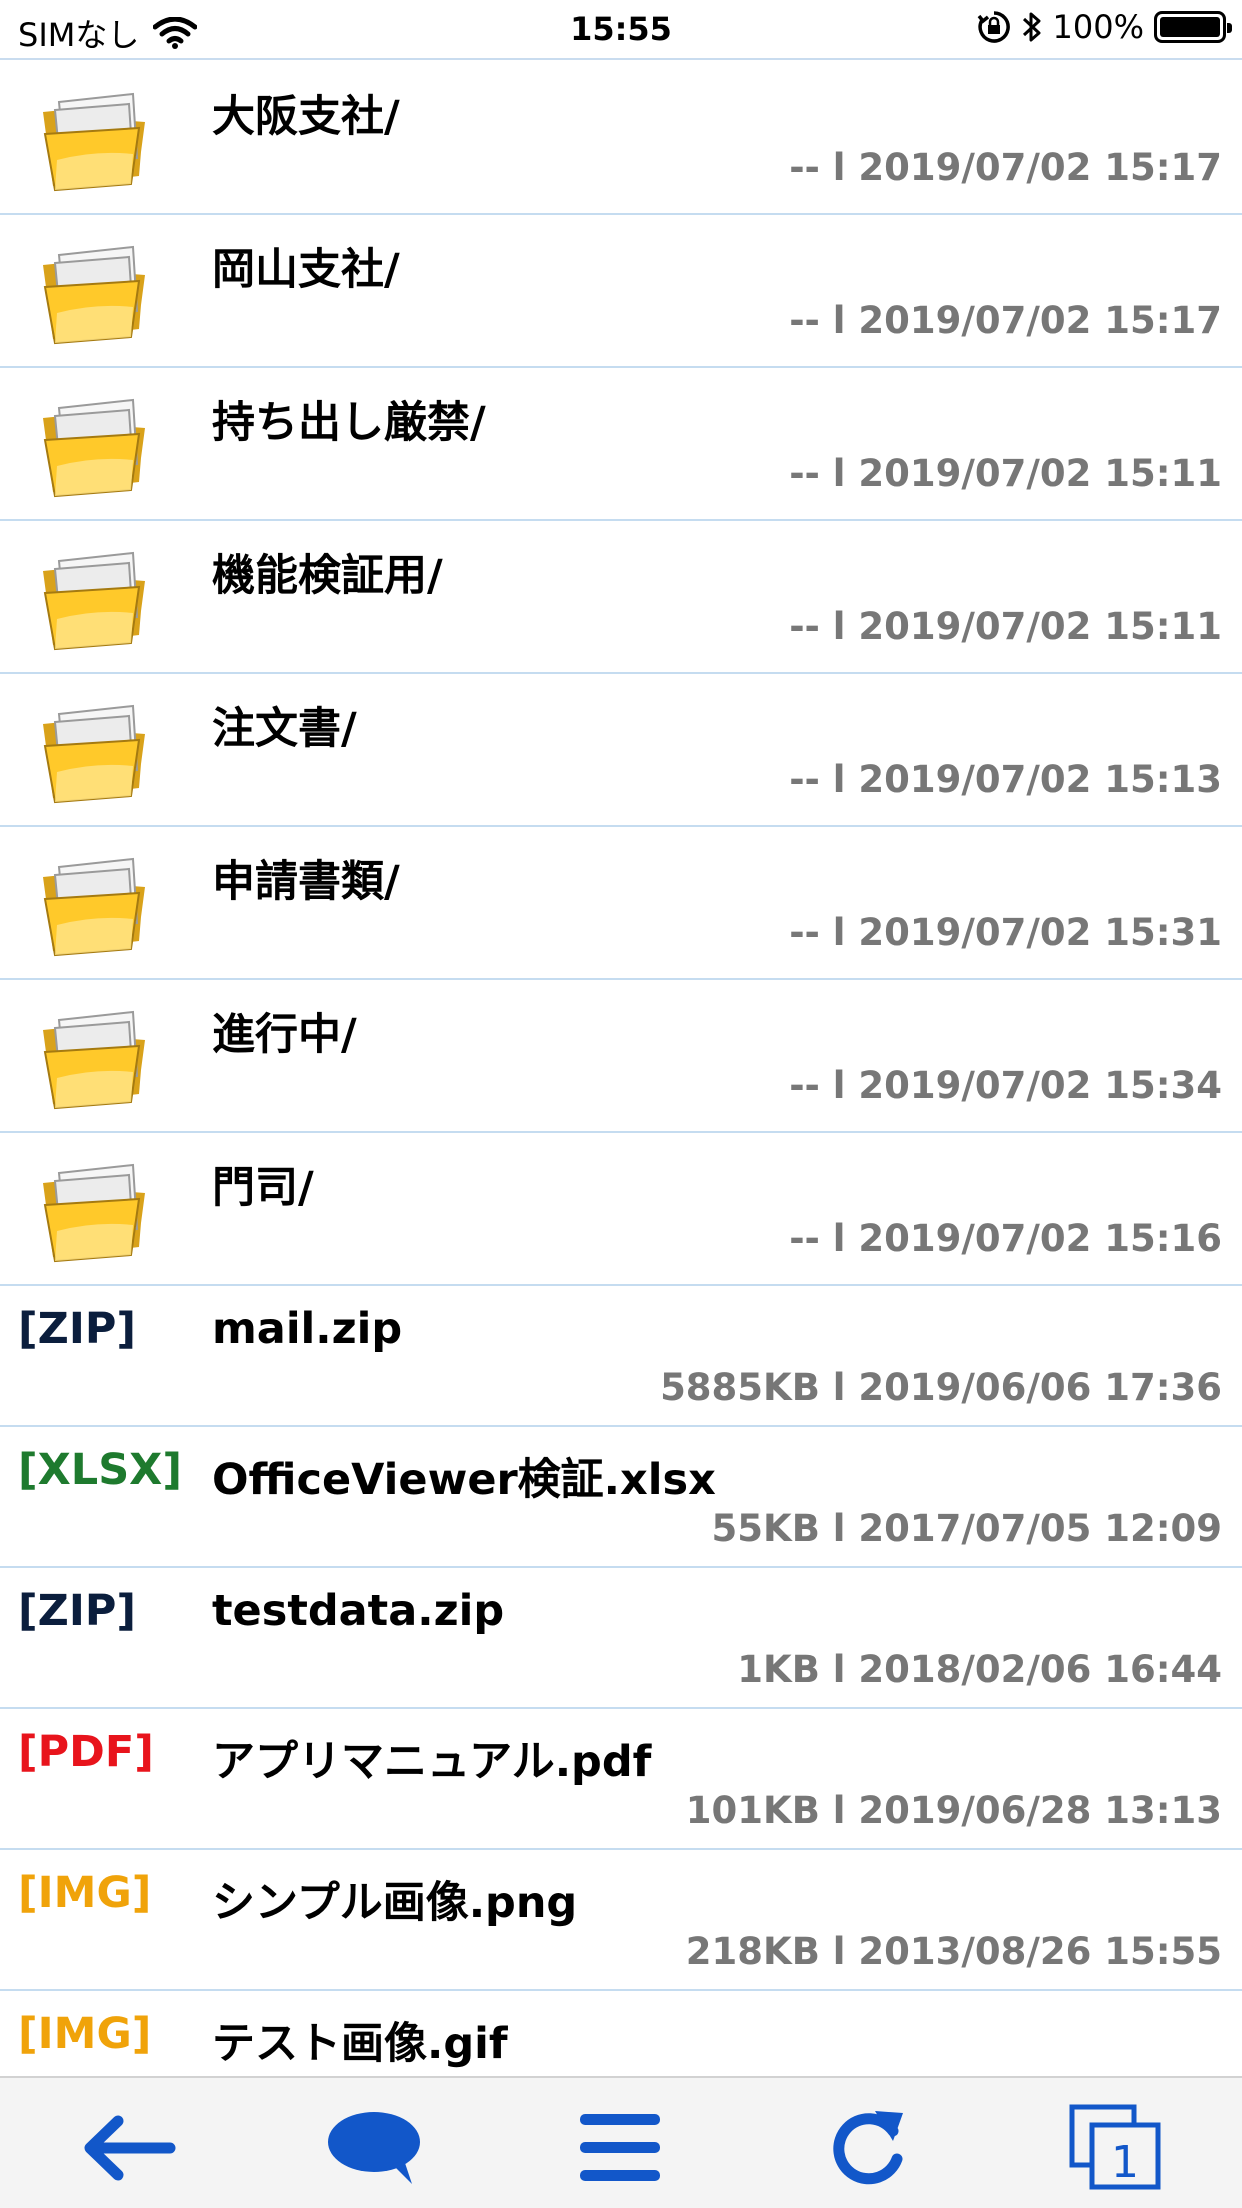  I want to click on file-name: mail.zip, so click(307, 1329).